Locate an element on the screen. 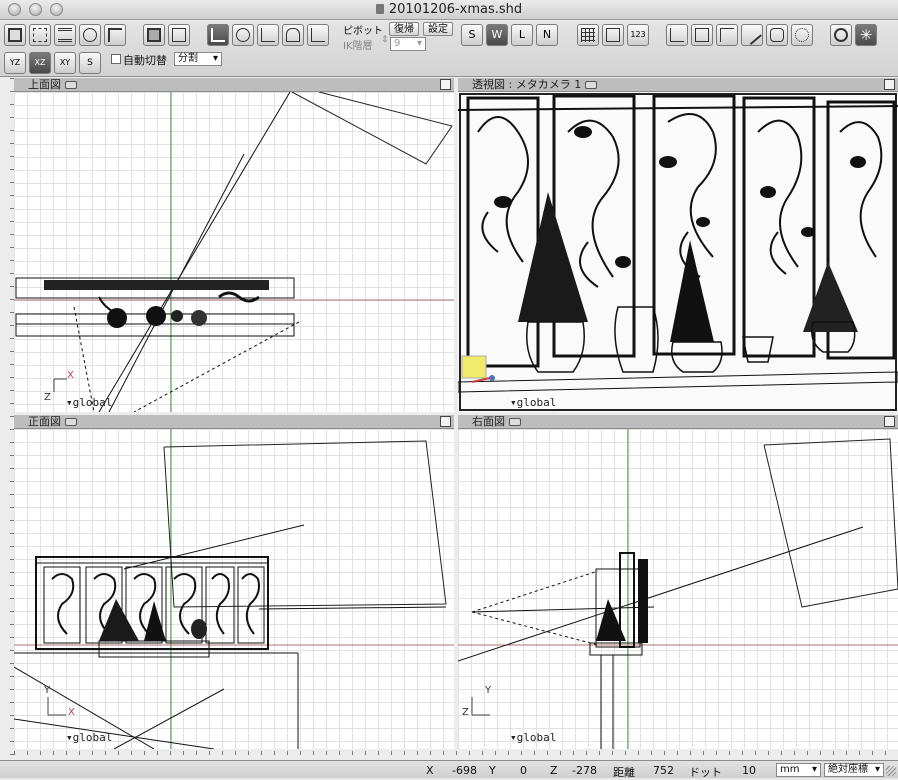 This screenshot has height=780, width=898. unit-select: mm ▾ is located at coordinates (798, 770).